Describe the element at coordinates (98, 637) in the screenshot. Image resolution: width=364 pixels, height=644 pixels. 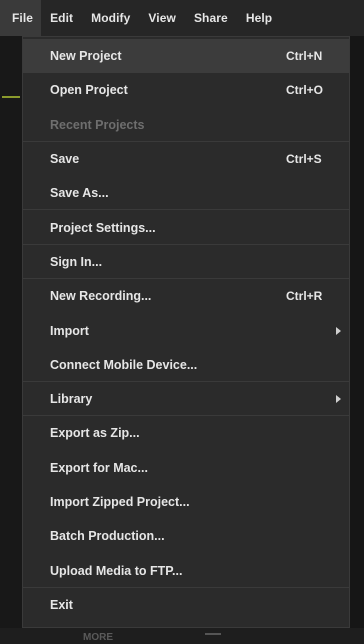
I see `background-bottom-label: MORE` at that location.